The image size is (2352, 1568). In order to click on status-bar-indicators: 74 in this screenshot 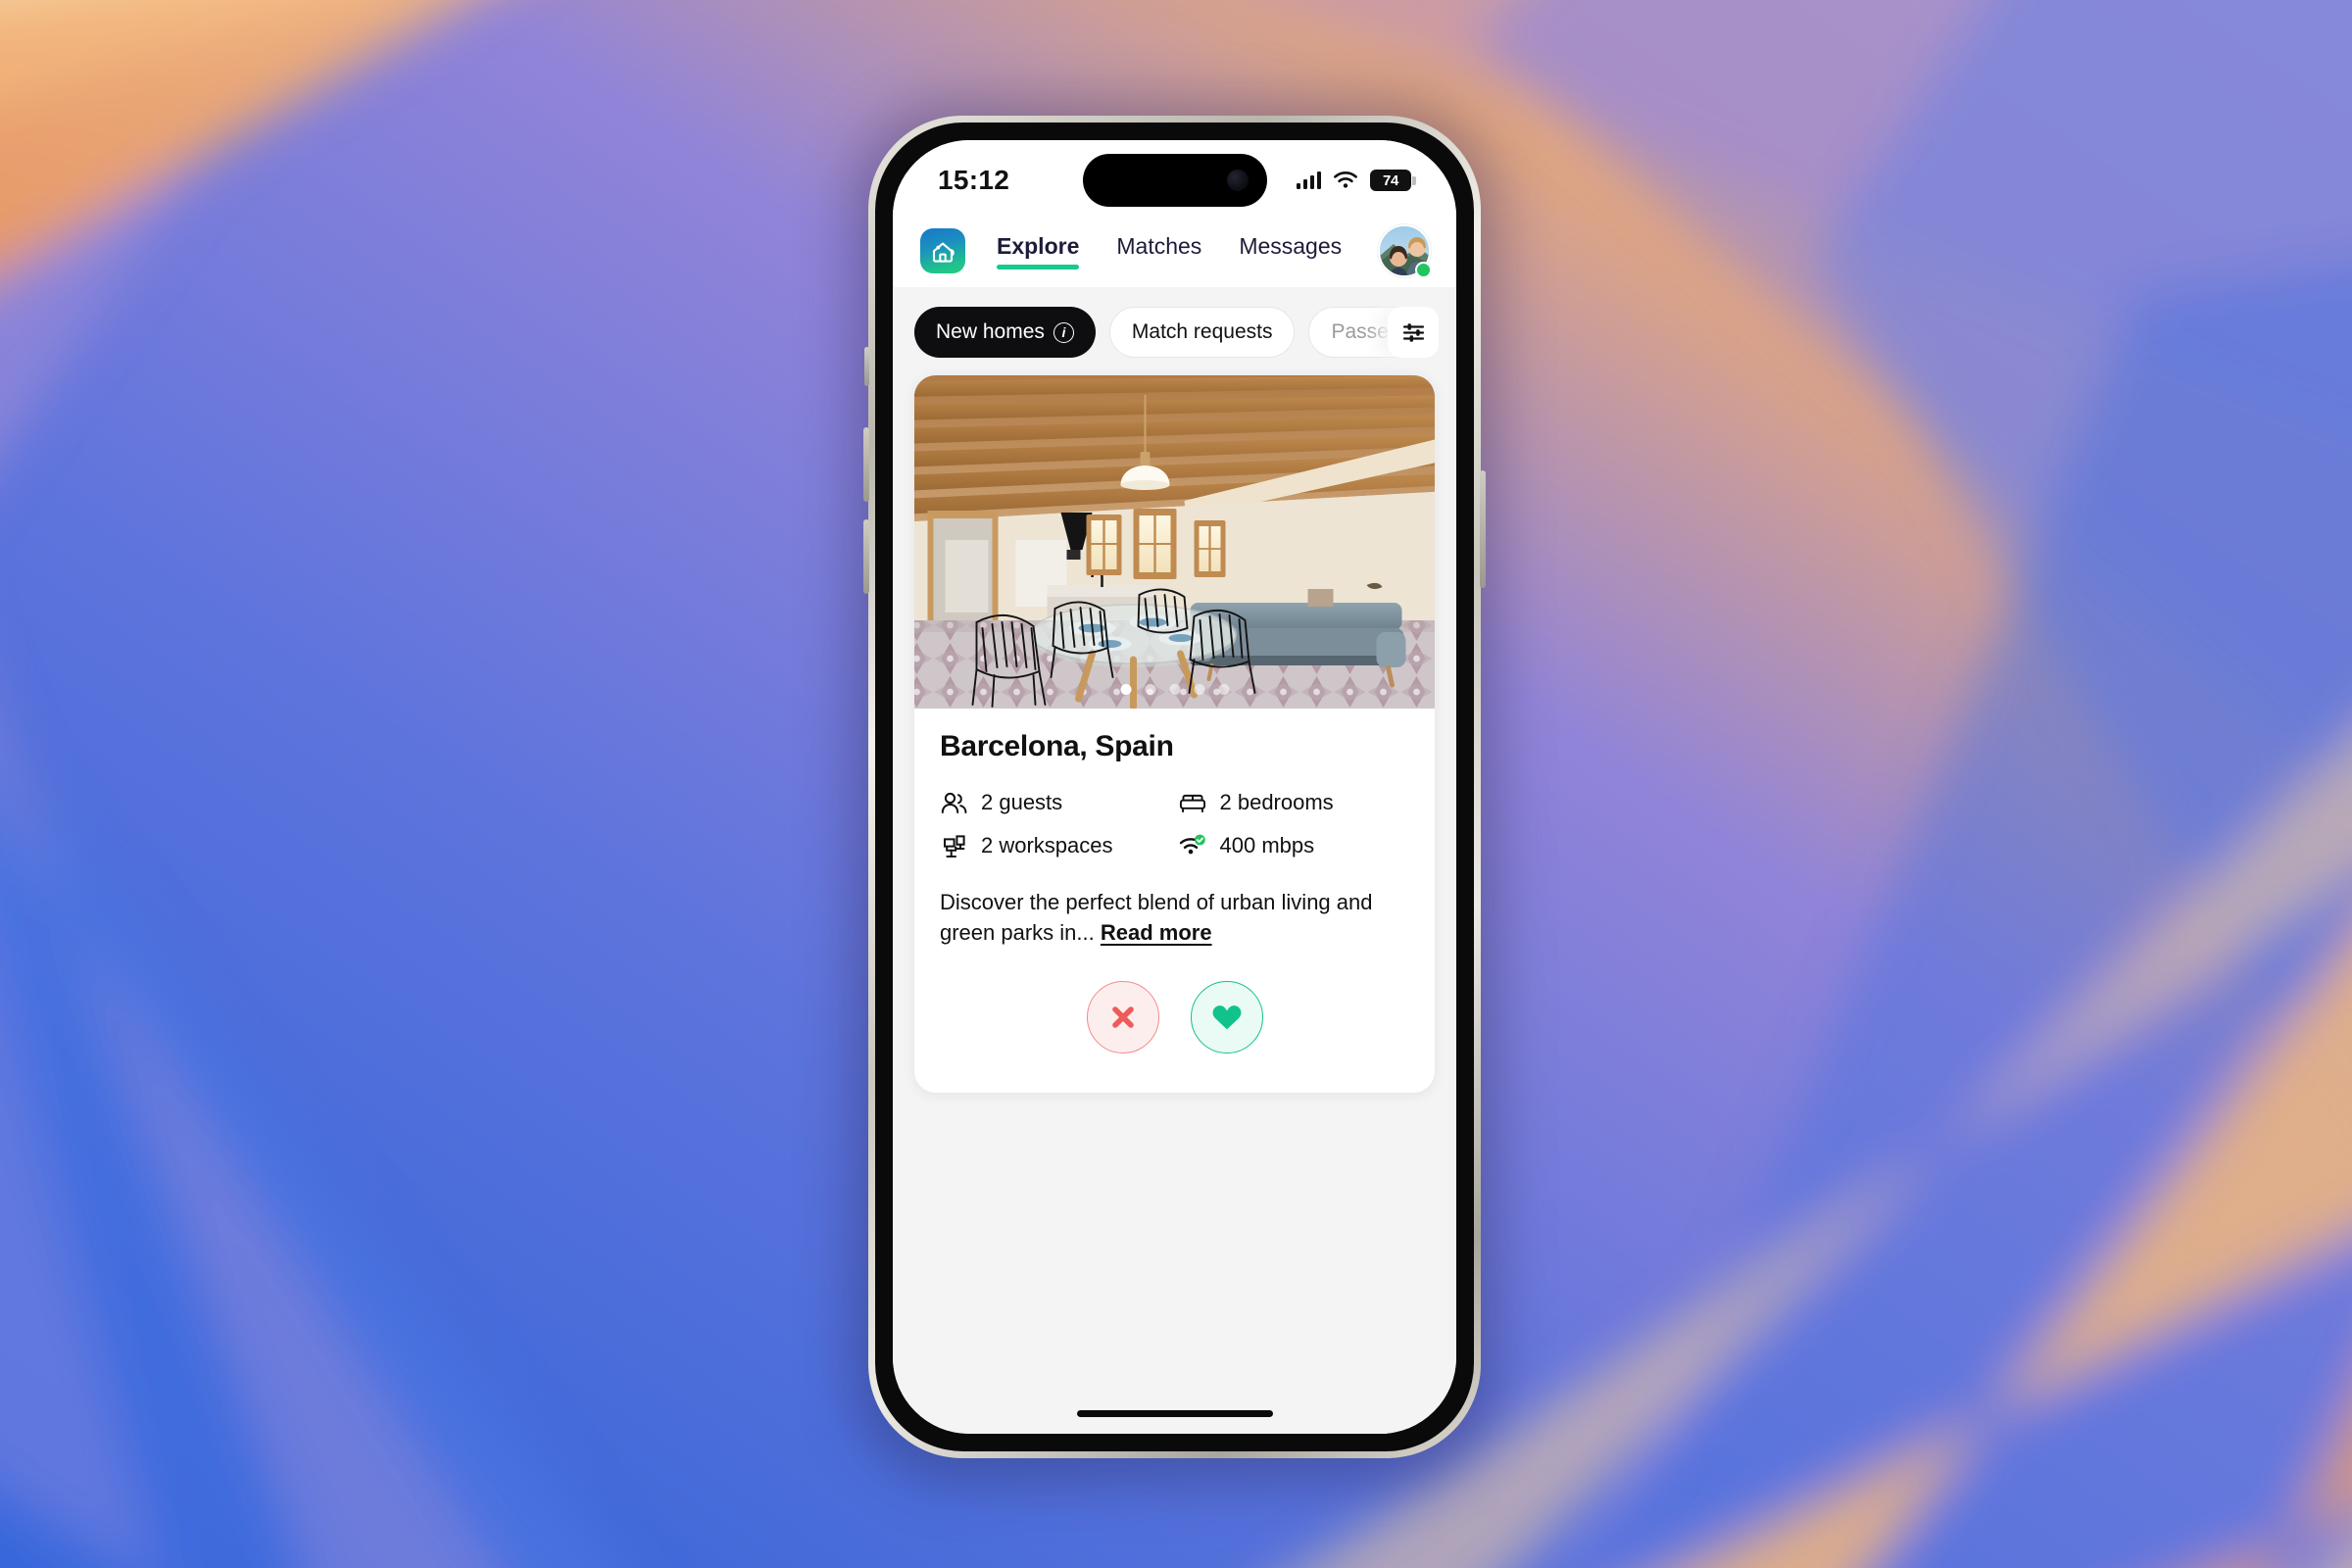, I will do `click(1356, 180)`.